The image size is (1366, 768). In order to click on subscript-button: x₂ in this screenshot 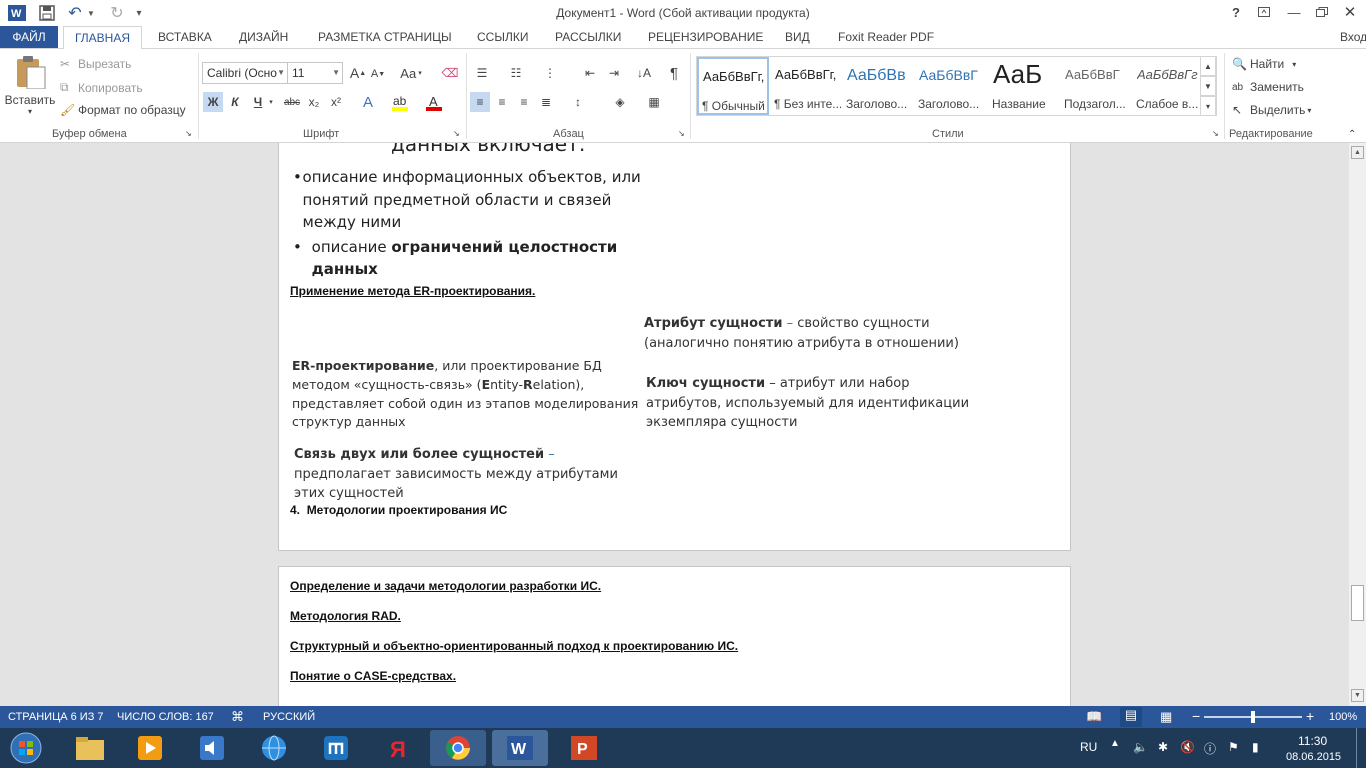, I will do `click(314, 102)`.